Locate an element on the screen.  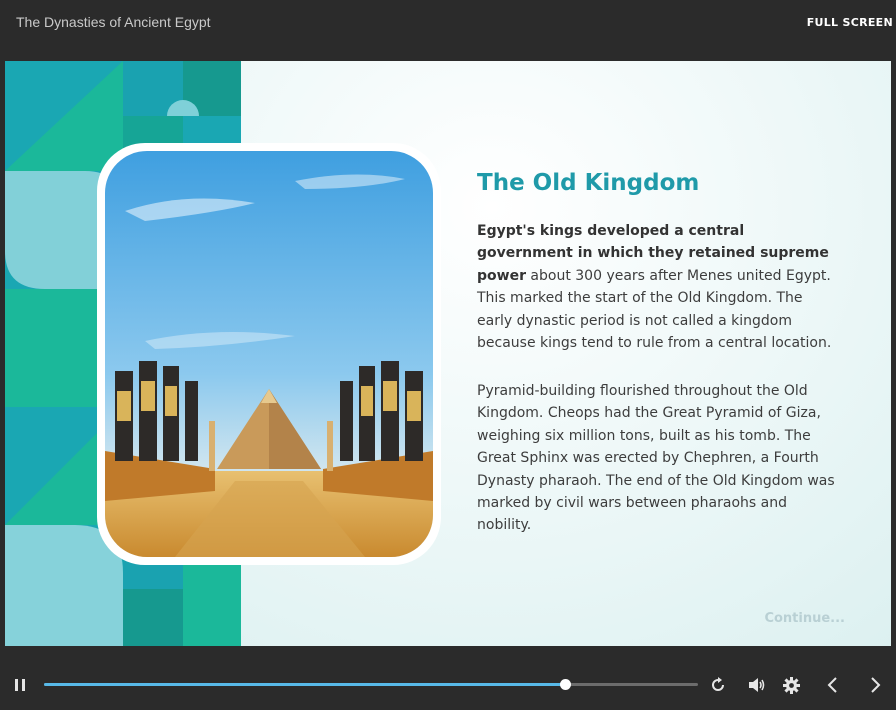
replay-icon is located at coordinates (718, 685).